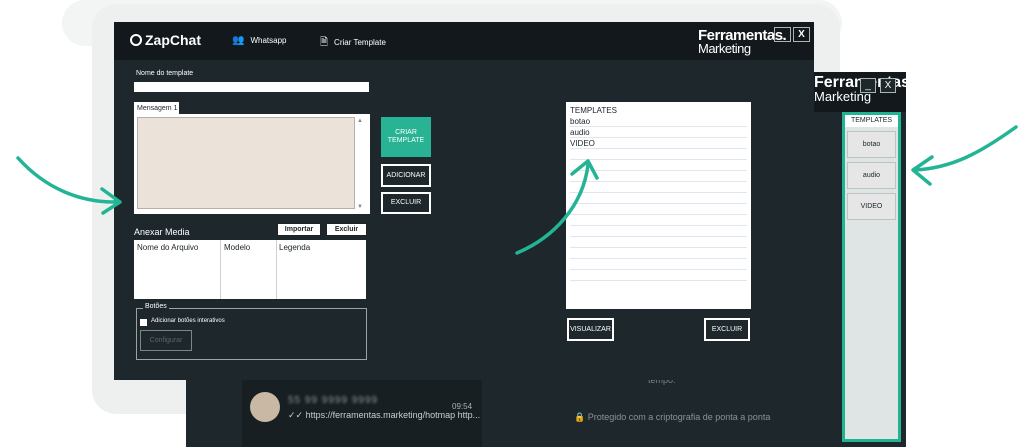 This screenshot has height=447, width=1024. I want to click on arrow-to-message-icon, so click(68, 180).